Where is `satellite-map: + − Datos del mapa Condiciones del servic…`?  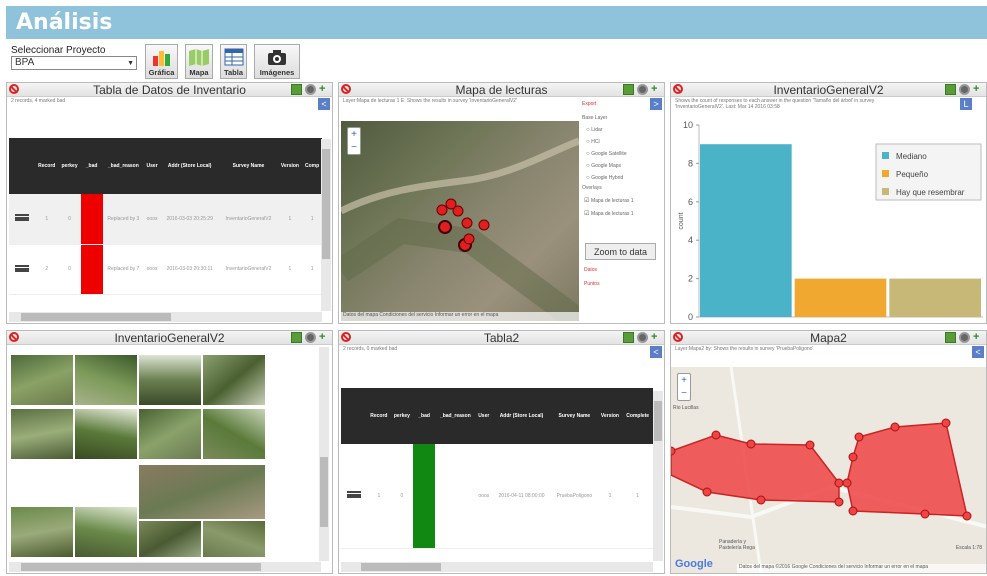
satellite-map: + − Datos del mapa Condiciones del servic… is located at coordinates (460, 221).